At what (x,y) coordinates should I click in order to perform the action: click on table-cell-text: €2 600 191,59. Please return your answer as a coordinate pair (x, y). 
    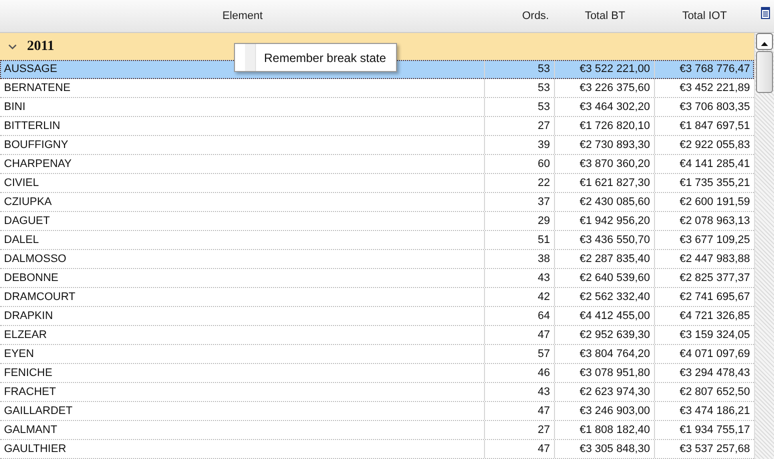
    Looking at the image, I should click on (714, 202).